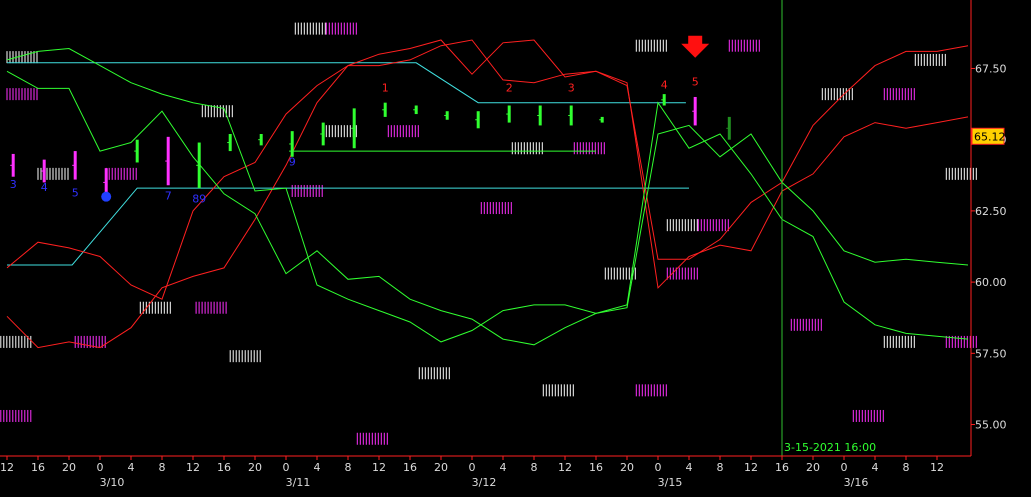 Image resolution: width=1031 pixels, height=497 pixels. What do you see at coordinates (75, 193) in the screenshot?
I see `bar-count-blue: 5` at bounding box center [75, 193].